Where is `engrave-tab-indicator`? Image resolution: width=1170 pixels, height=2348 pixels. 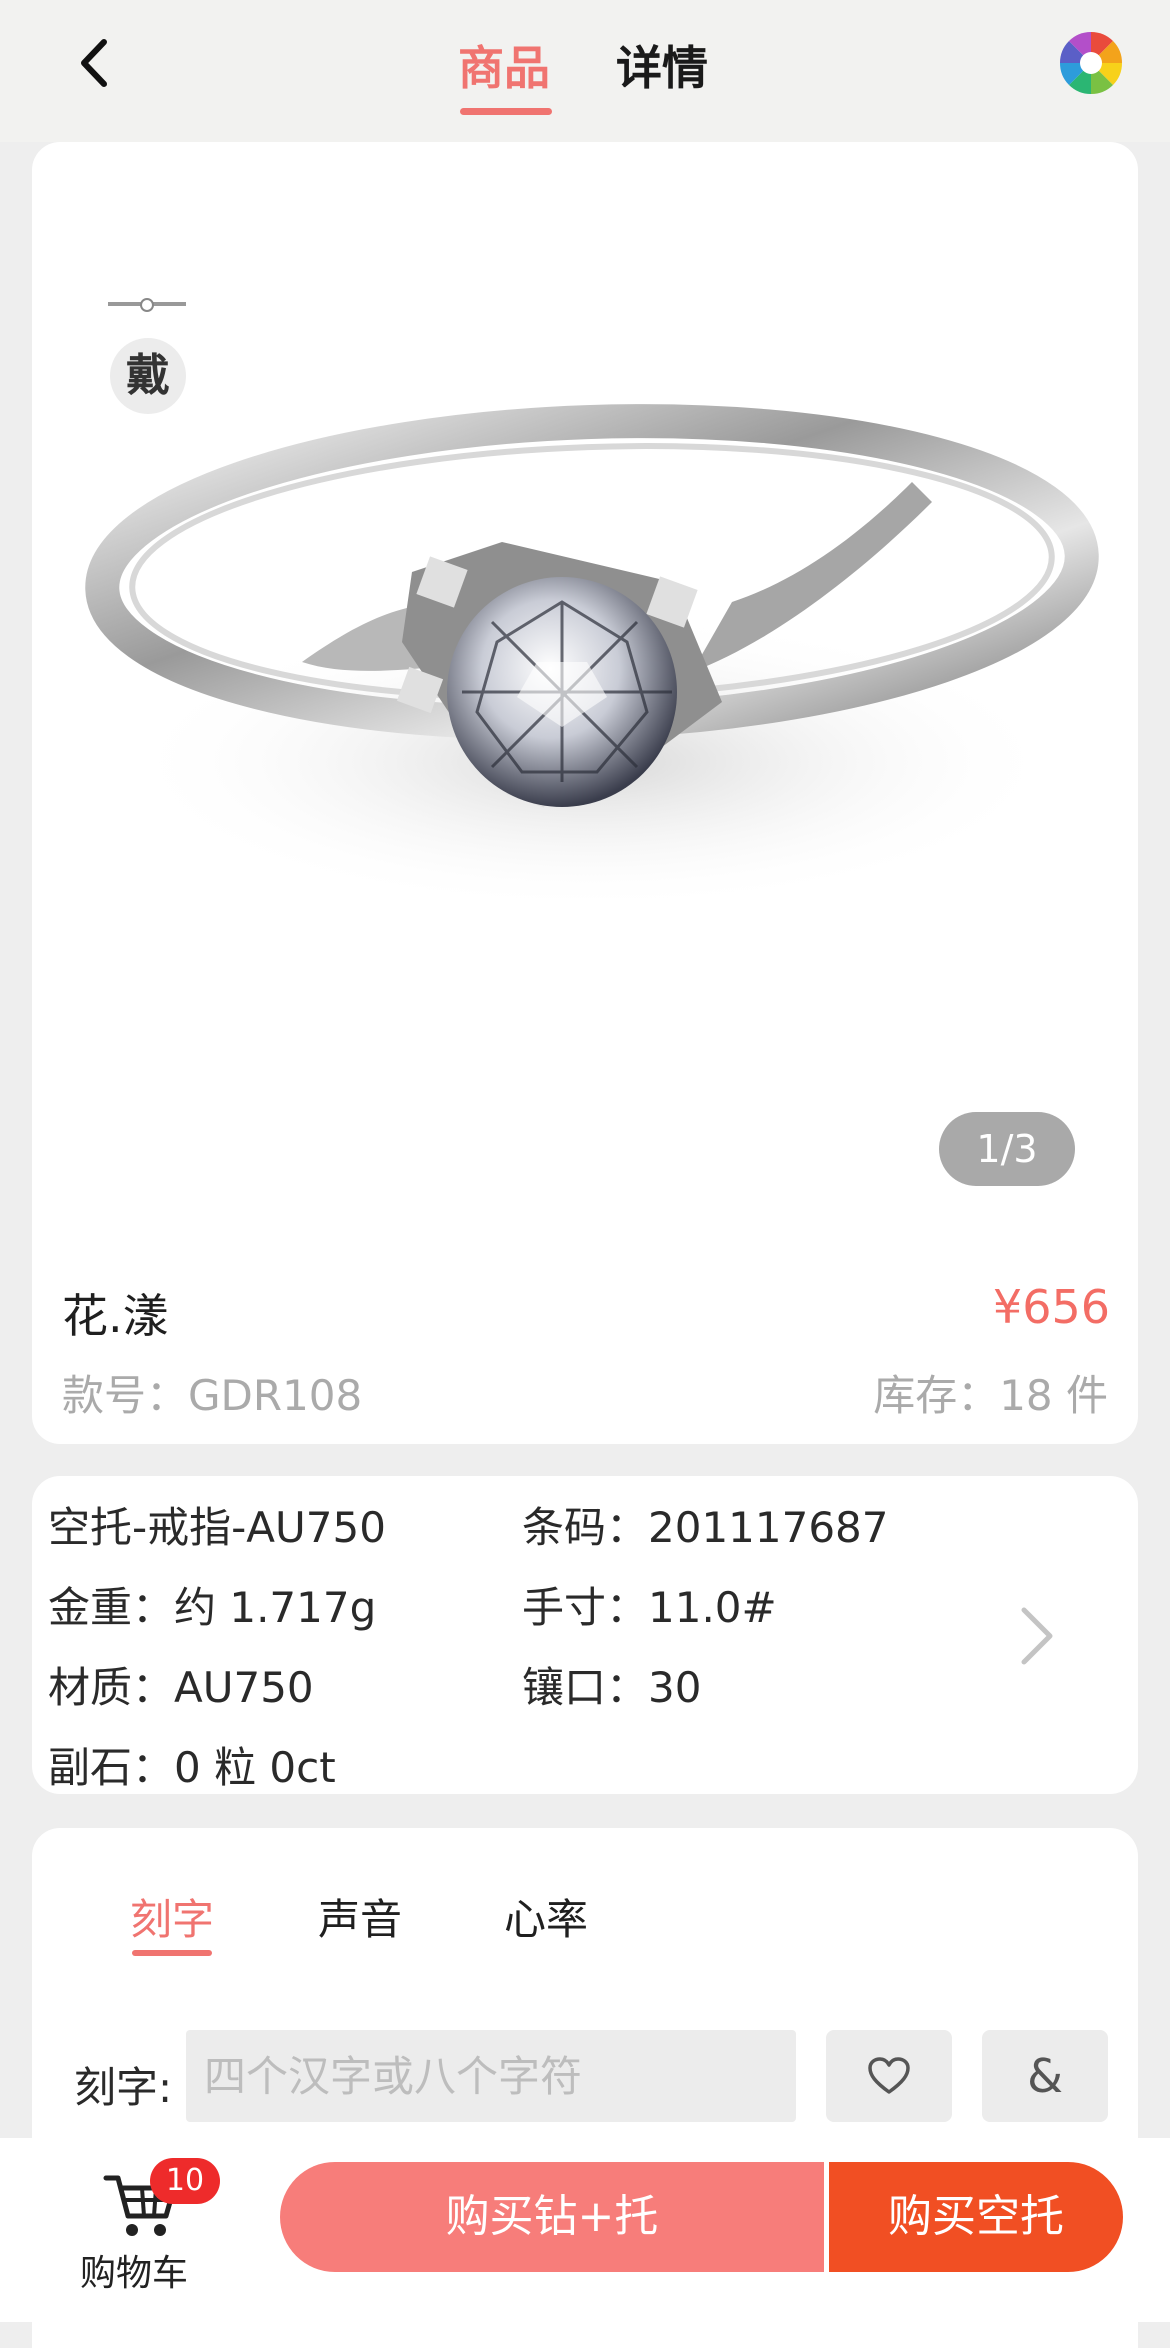
engrave-tab-indicator is located at coordinates (172, 1953).